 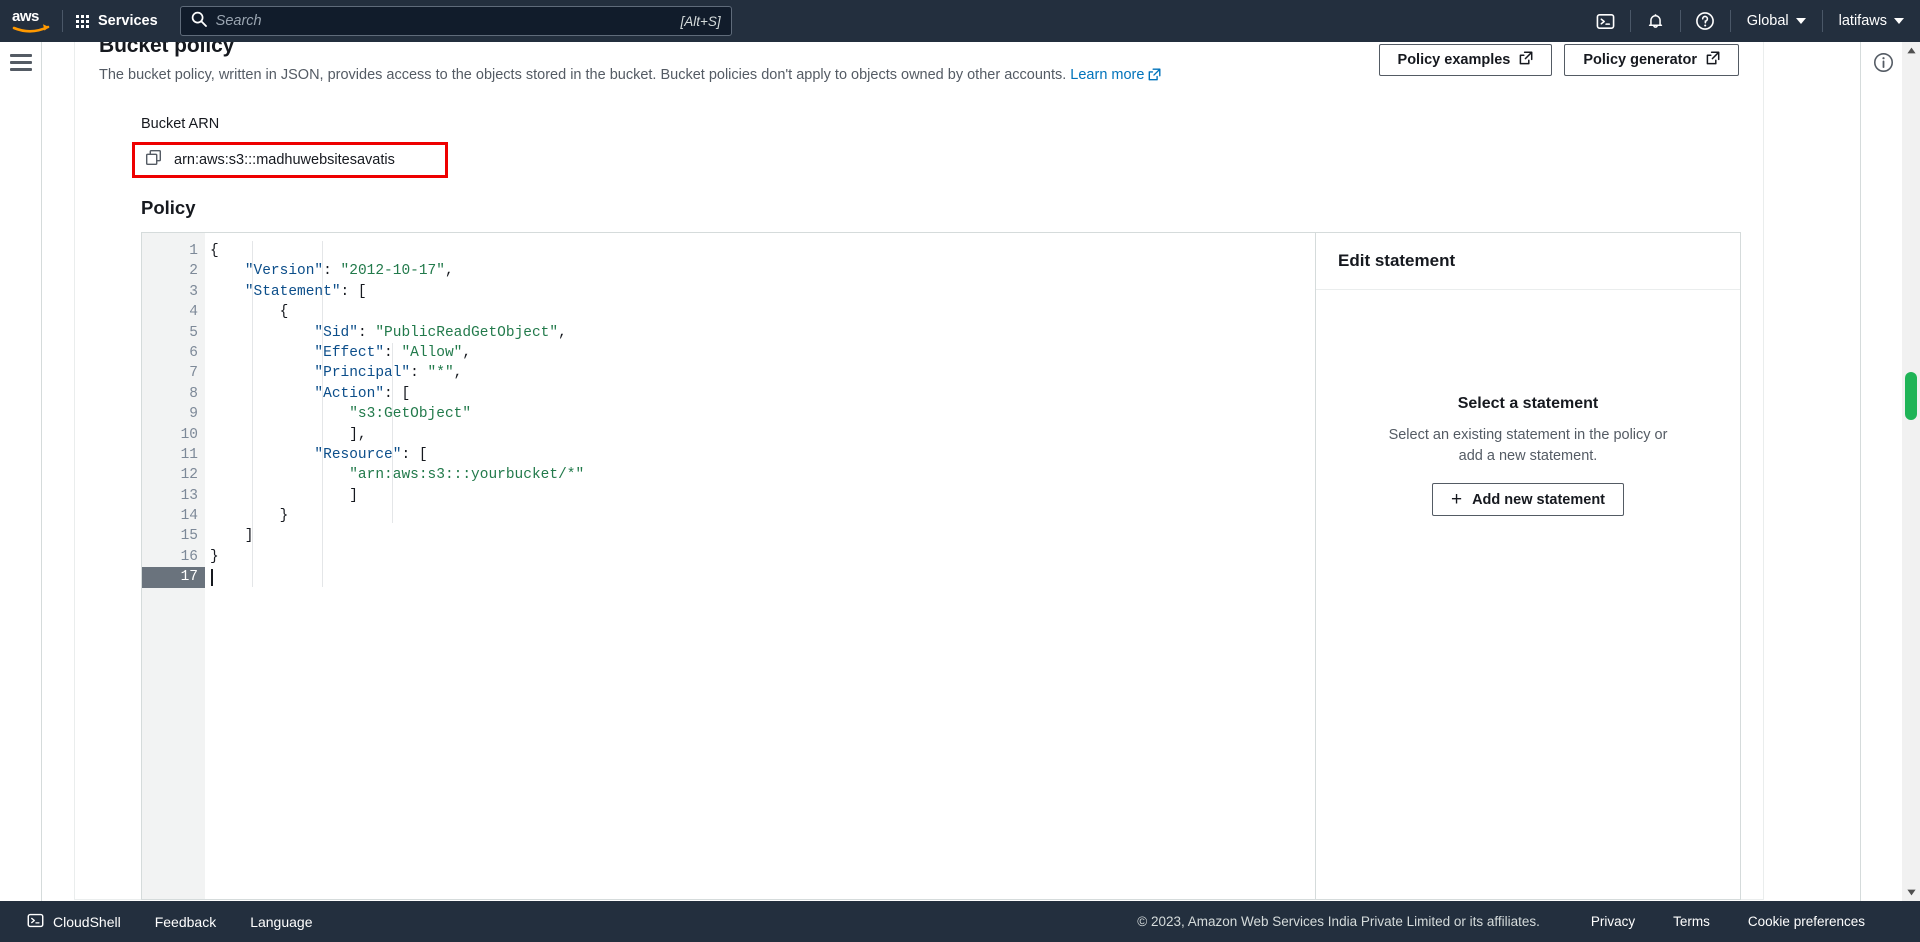 What do you see at coordinates (700, 21) in the screenshot?
I see `search-shortcut-hint: [Alt+S]` at bounding box center [700, 21].